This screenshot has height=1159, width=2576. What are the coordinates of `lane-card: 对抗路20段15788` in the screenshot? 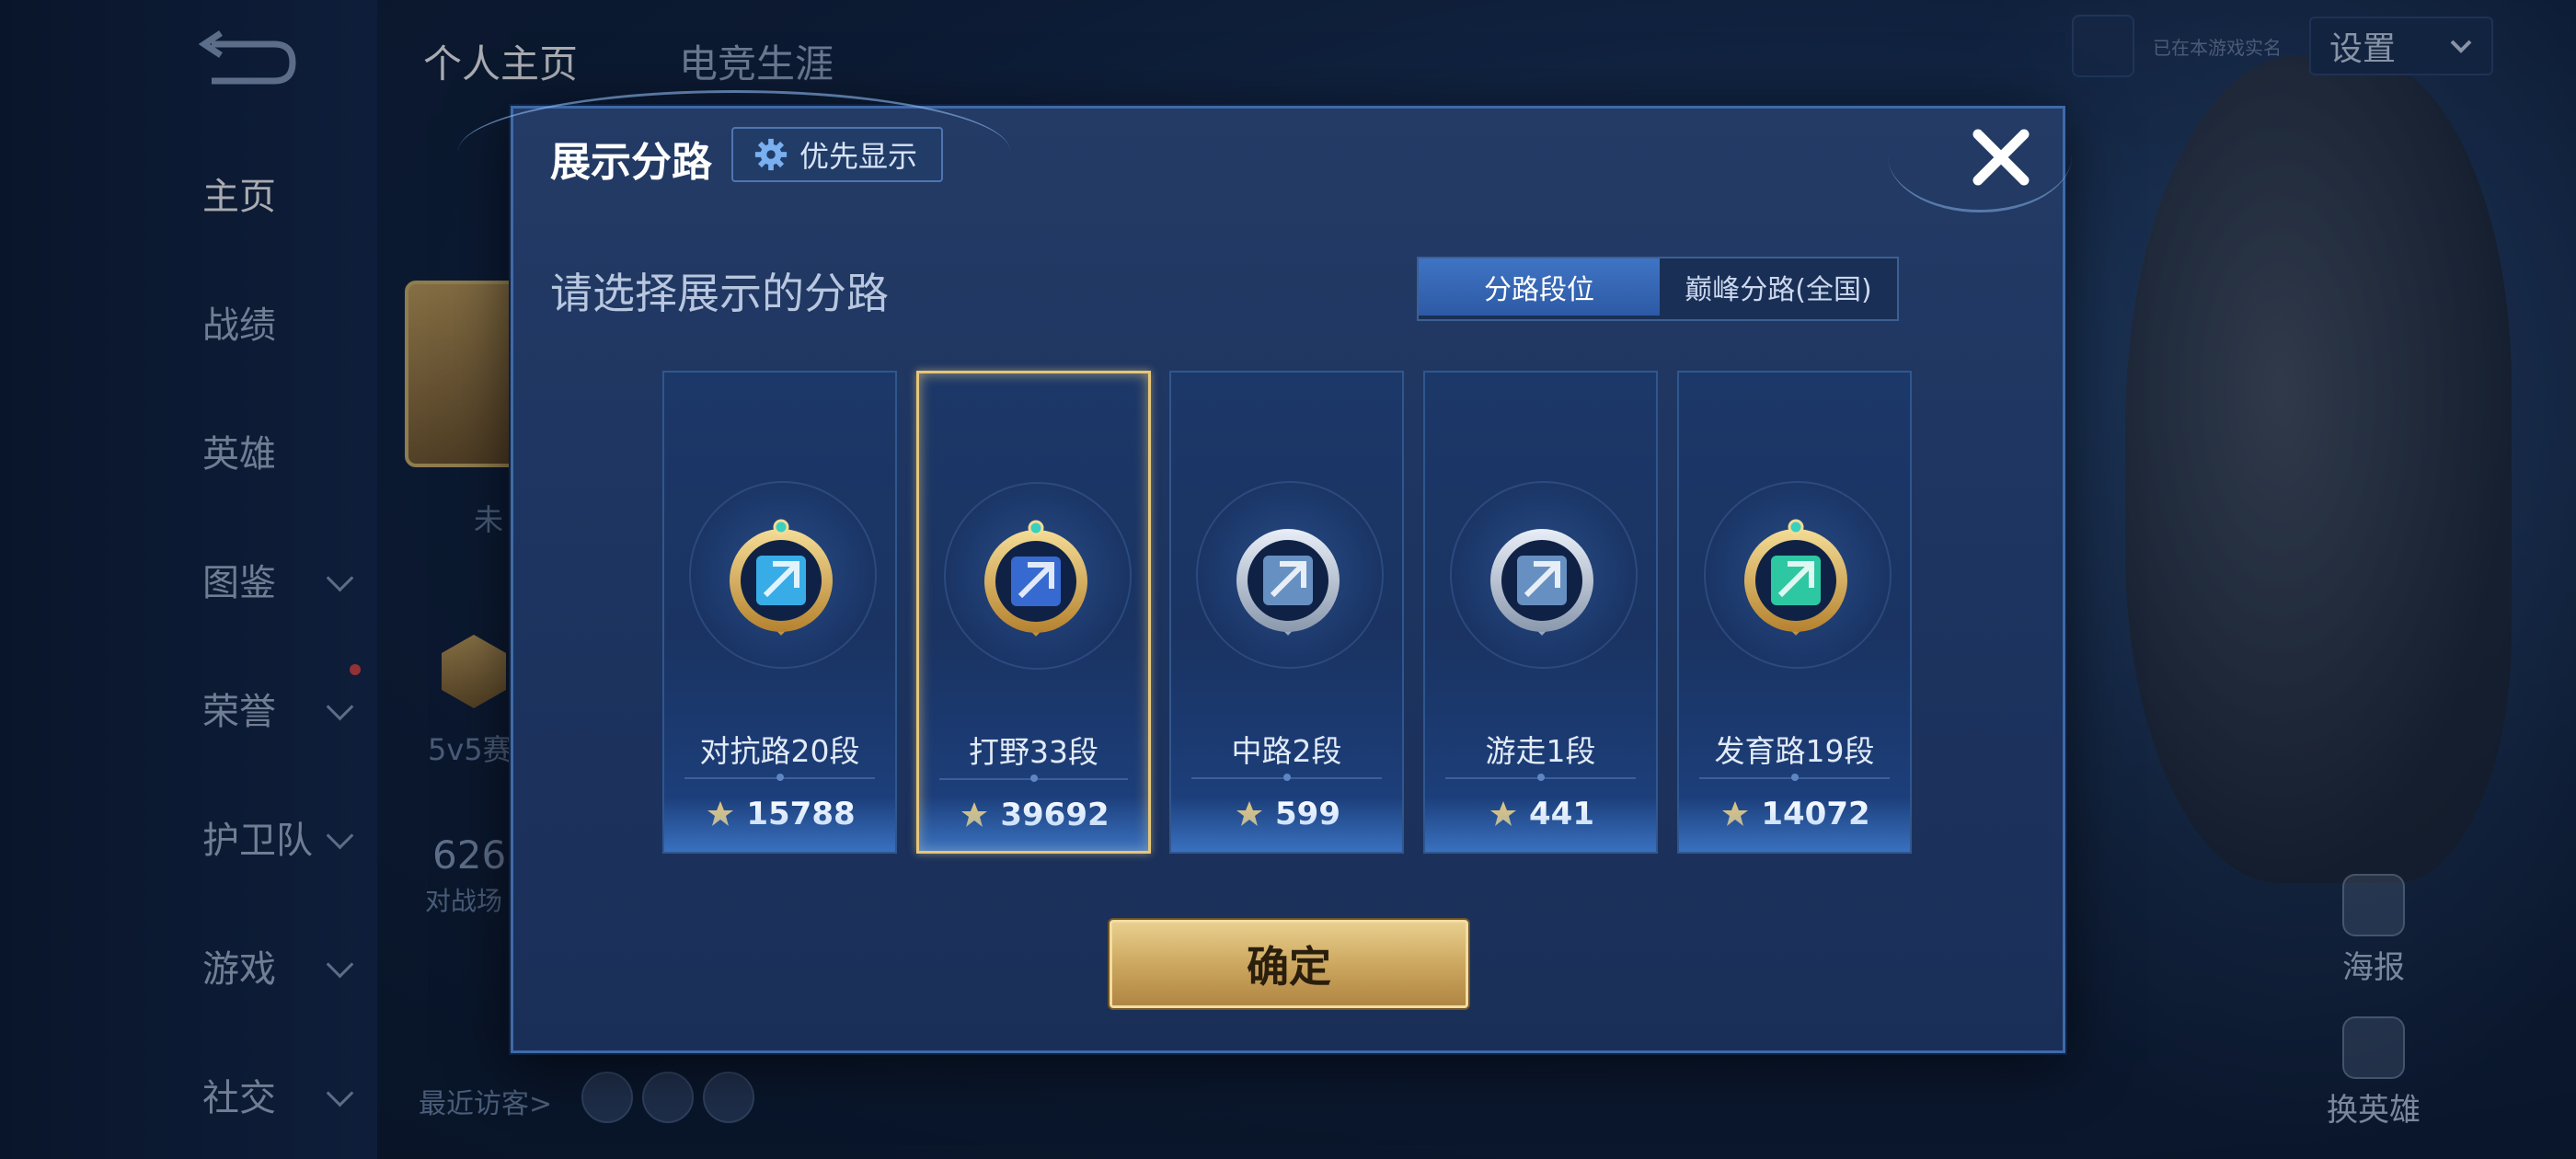 It's located at (779, 612).